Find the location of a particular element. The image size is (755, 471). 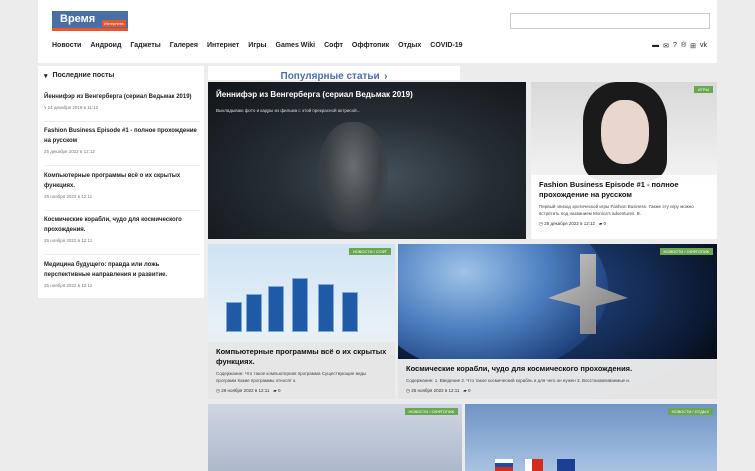

card-meta: ◷ 25 ноября 2022 в 12:11 ▰ 0 is located at coordinates (438, 390).